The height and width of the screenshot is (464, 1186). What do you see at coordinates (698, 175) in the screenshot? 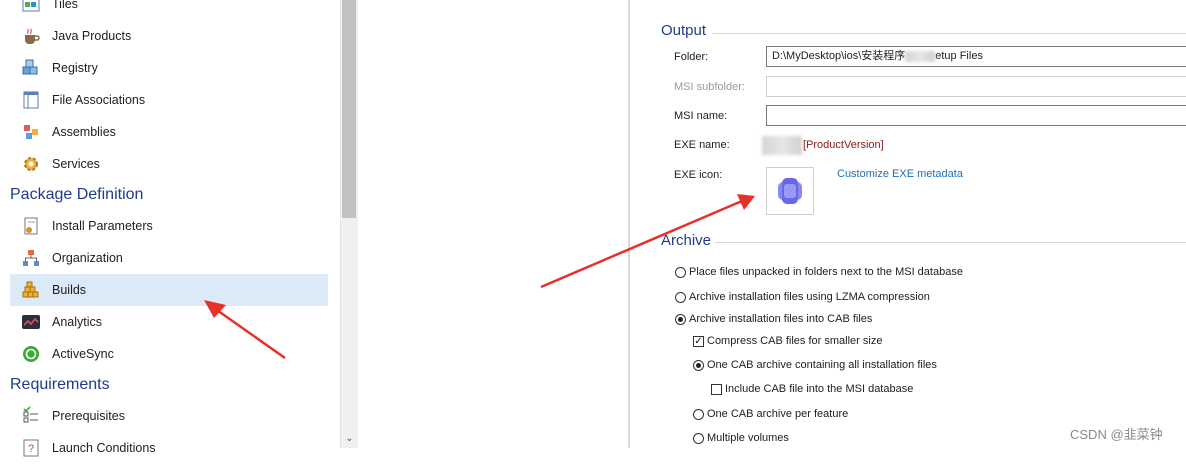
I see `exe-icon-label: EXE icon:` at bounding box center [698, 175].